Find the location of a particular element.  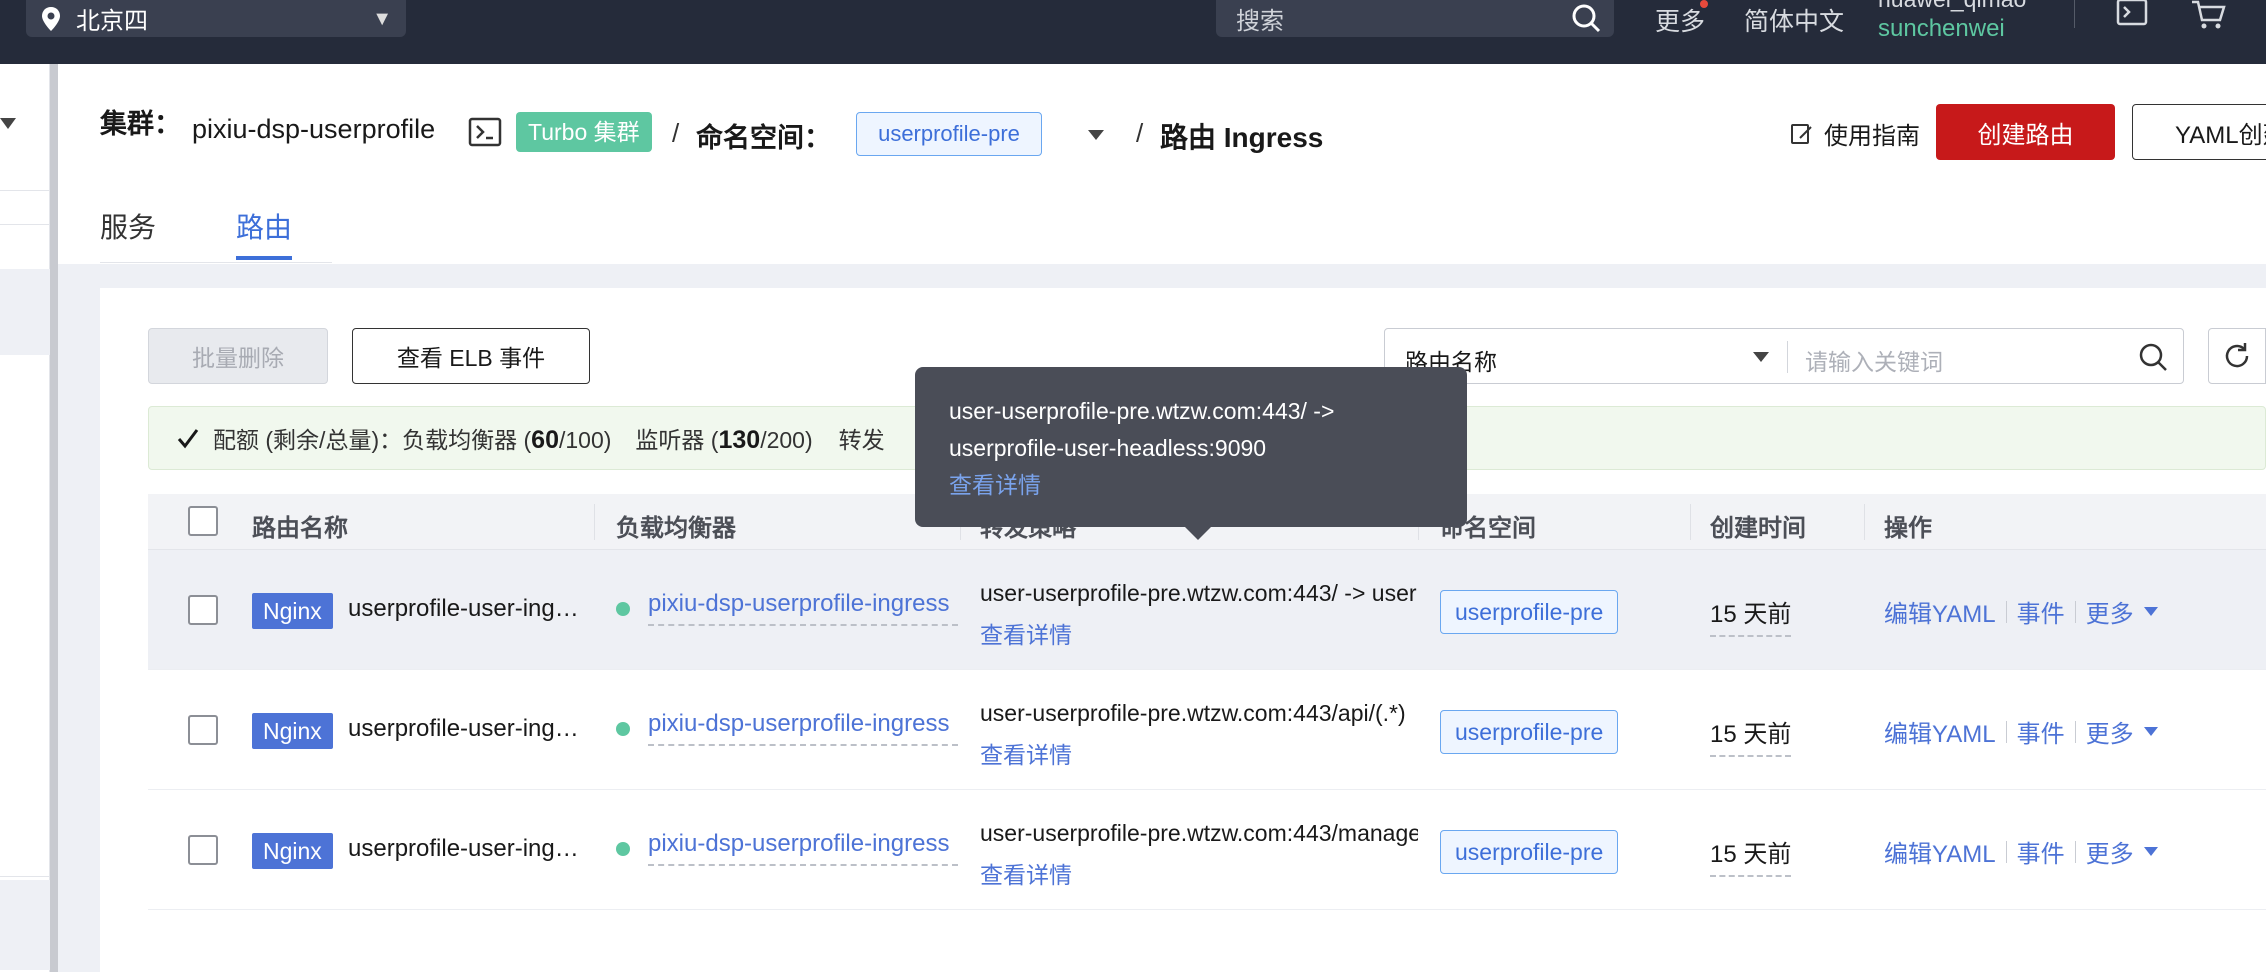

more-menu: 更多 is located at coordinates (1680, 20).